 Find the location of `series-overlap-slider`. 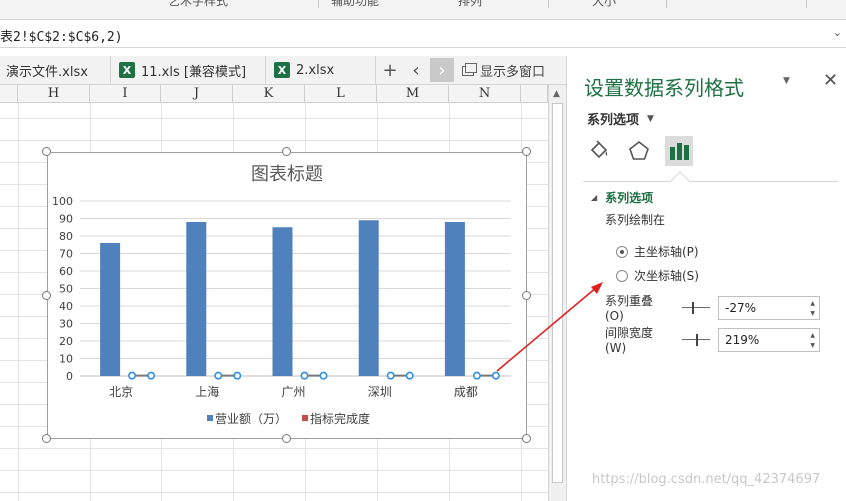

series-overlap-slider is located at coordinates (696, 307).